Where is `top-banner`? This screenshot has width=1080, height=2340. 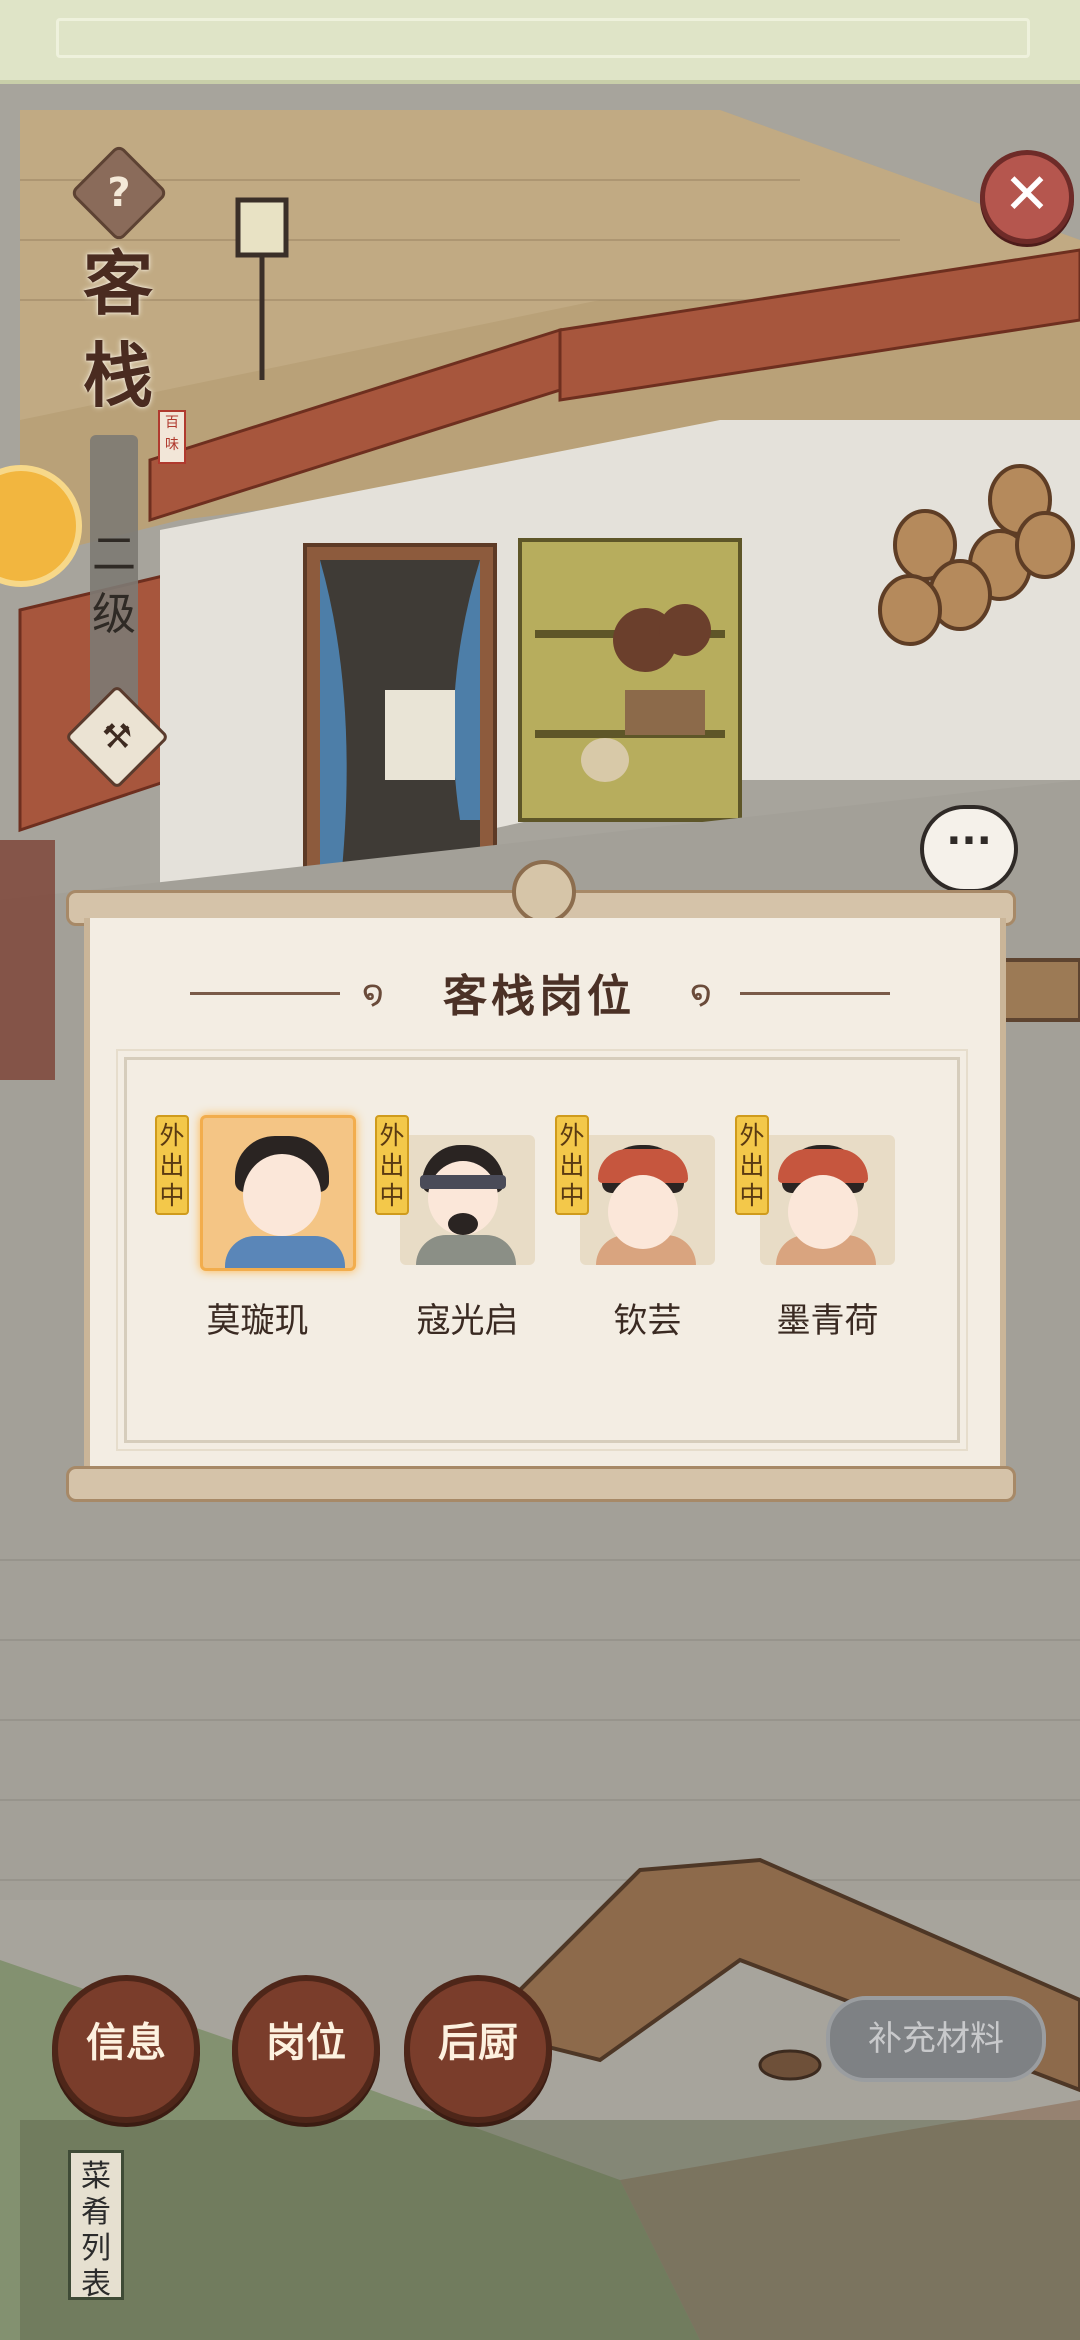 top-banner is located at coordinates (540, 42).